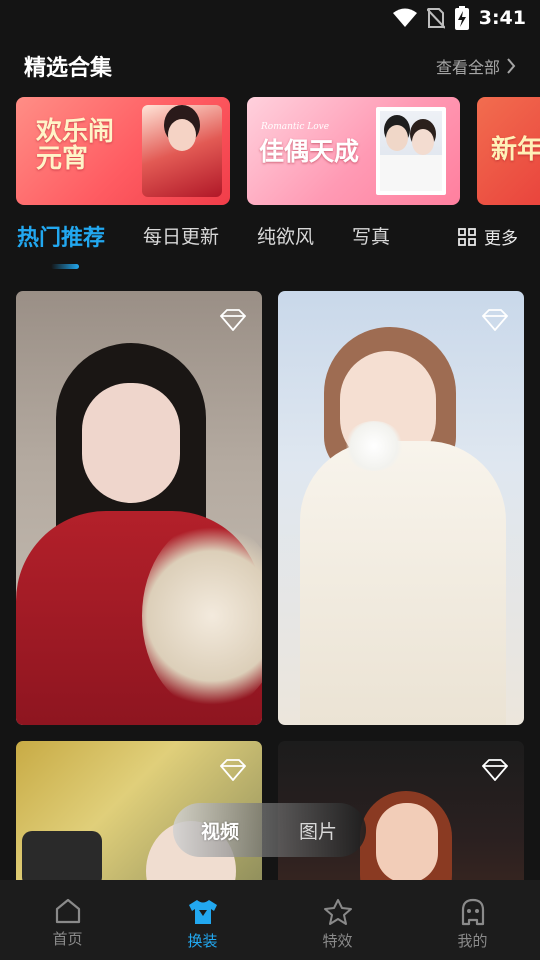 The height and width of the screenshot is (960, 540). What do you see at coordinates (337, 912) in the screenshot?
I see `star-icon` at bounding box center [337, 912].